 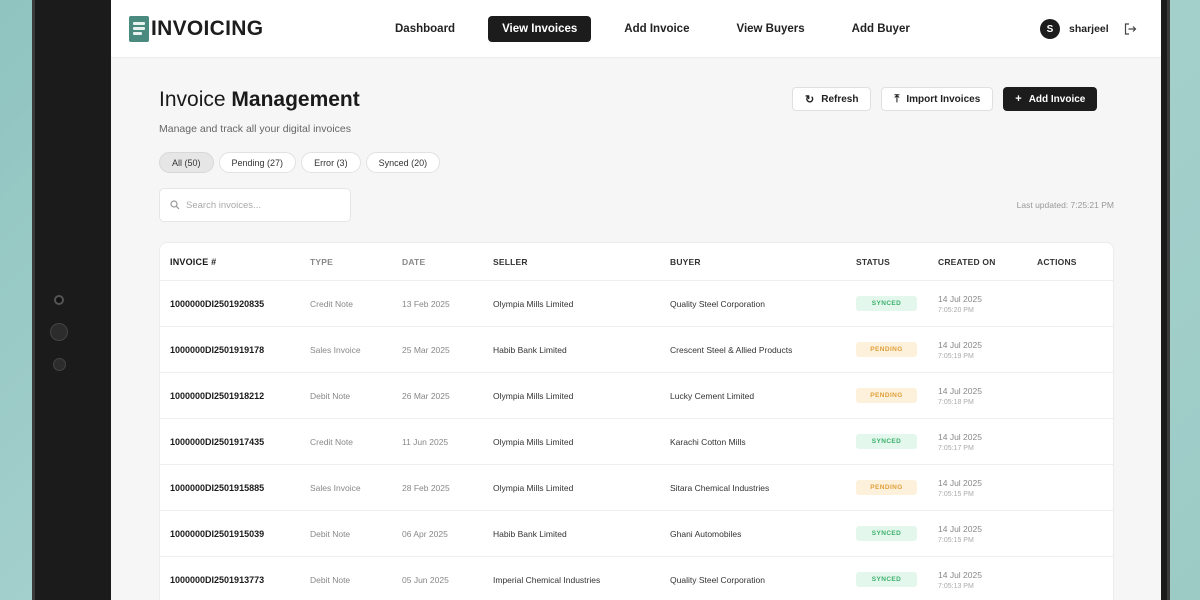 I want to click on invoice-date: 13 Feb 2025, so click(x=426, y=303).